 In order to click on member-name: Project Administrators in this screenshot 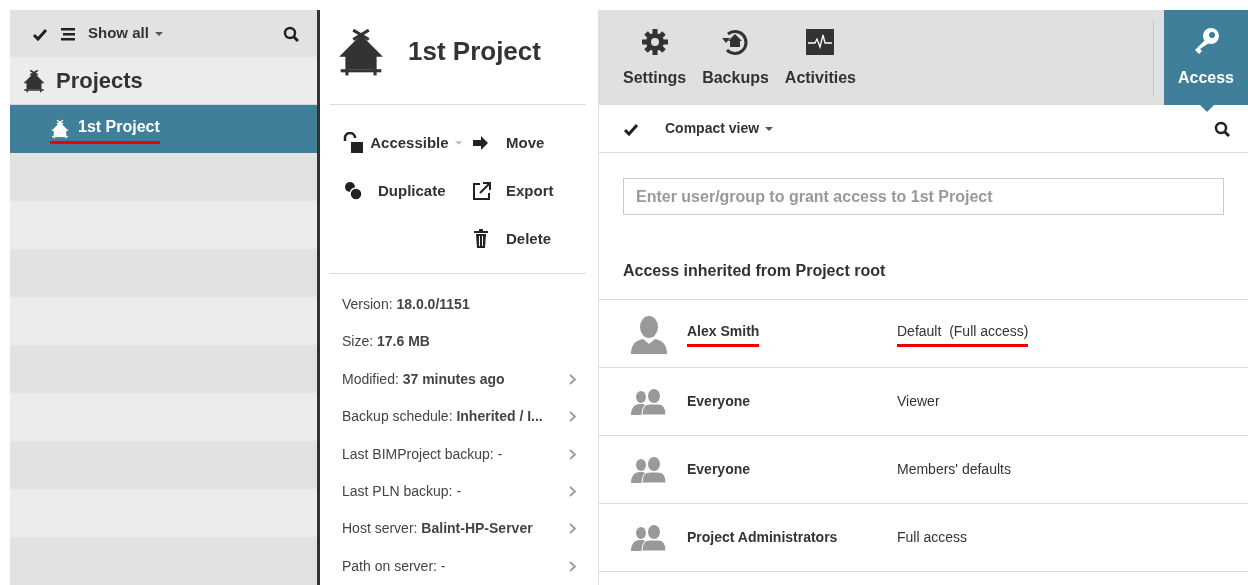, I will do `click(763, 537)`.